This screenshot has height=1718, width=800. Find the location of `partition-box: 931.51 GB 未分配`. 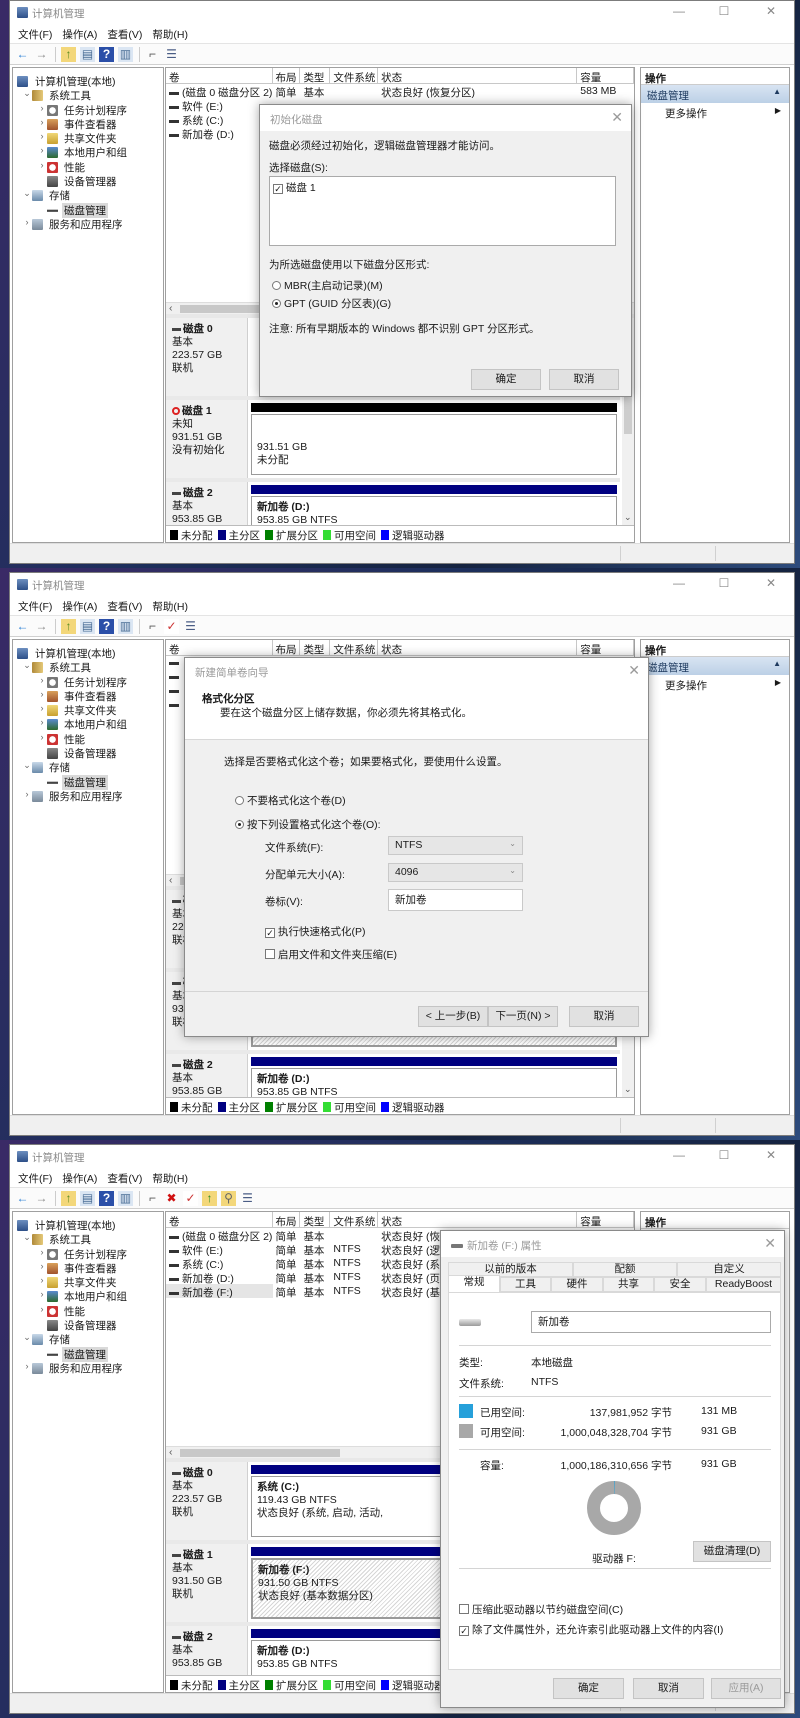

partition-box: 931.51 GB 未分配 is located at coordinates (434, 444).